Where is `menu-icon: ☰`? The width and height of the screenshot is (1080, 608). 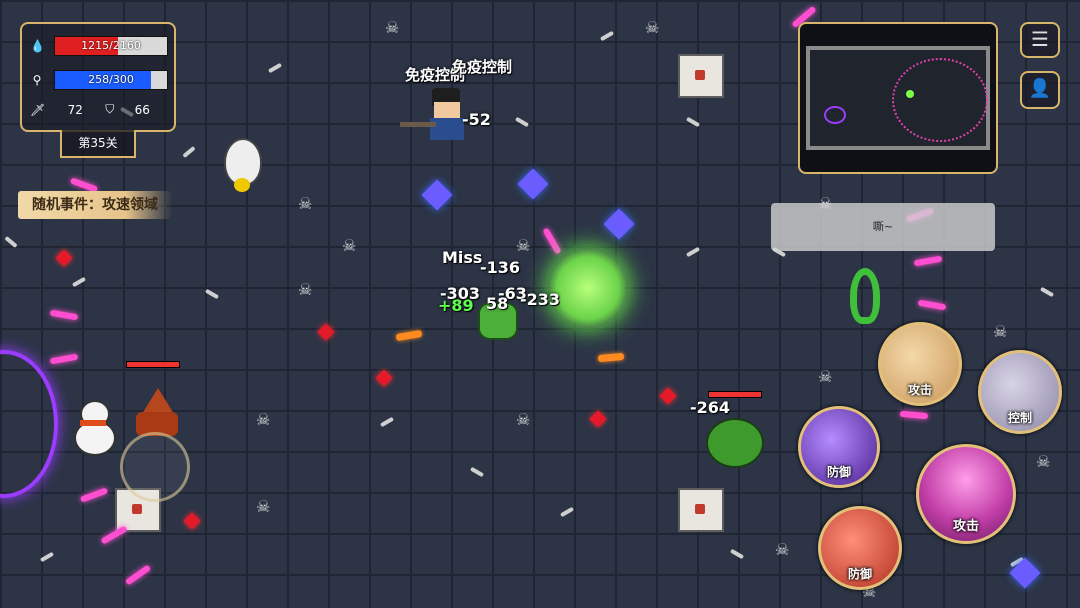 menu-icon: ☰ is located at coordinates (1040, 39).